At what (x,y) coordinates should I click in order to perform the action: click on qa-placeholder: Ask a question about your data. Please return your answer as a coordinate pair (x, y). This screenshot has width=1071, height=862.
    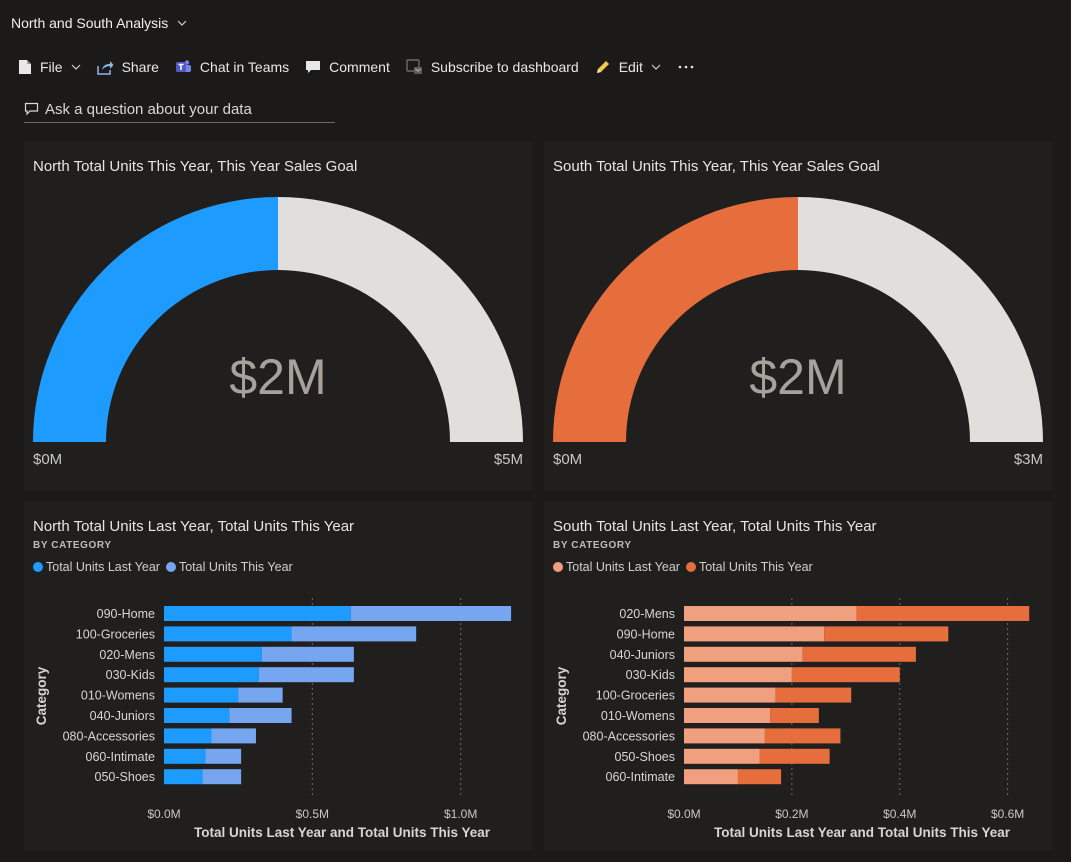
    Looking at the image, I should click on (148, 109).